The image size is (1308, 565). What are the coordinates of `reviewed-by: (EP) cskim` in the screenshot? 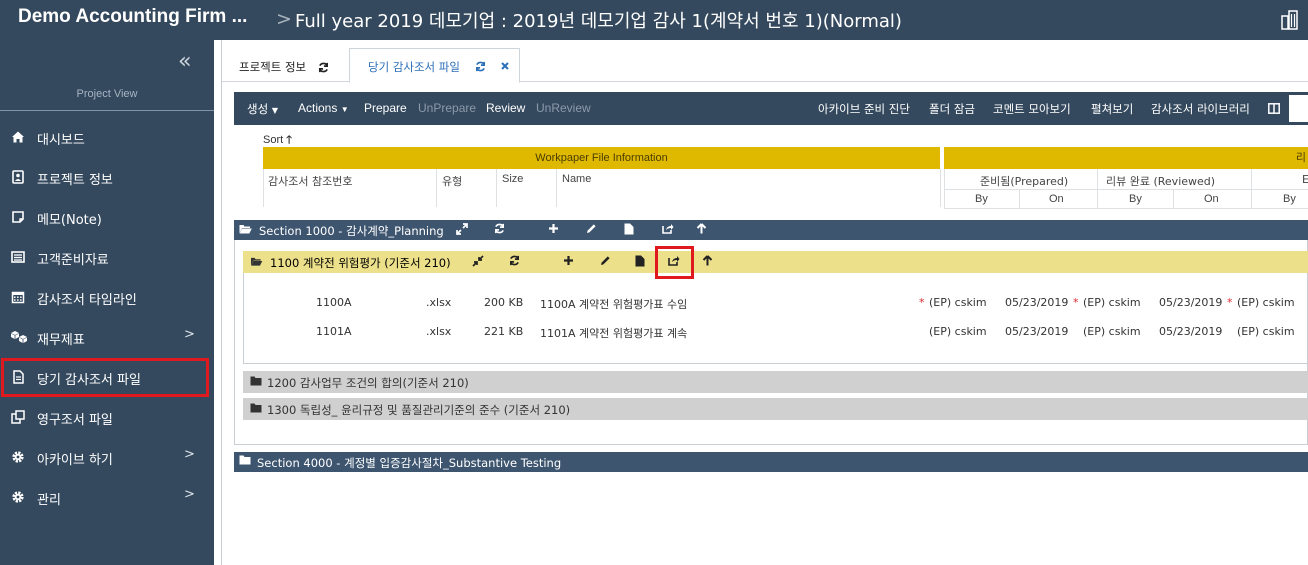 It's located at (1112, 302).